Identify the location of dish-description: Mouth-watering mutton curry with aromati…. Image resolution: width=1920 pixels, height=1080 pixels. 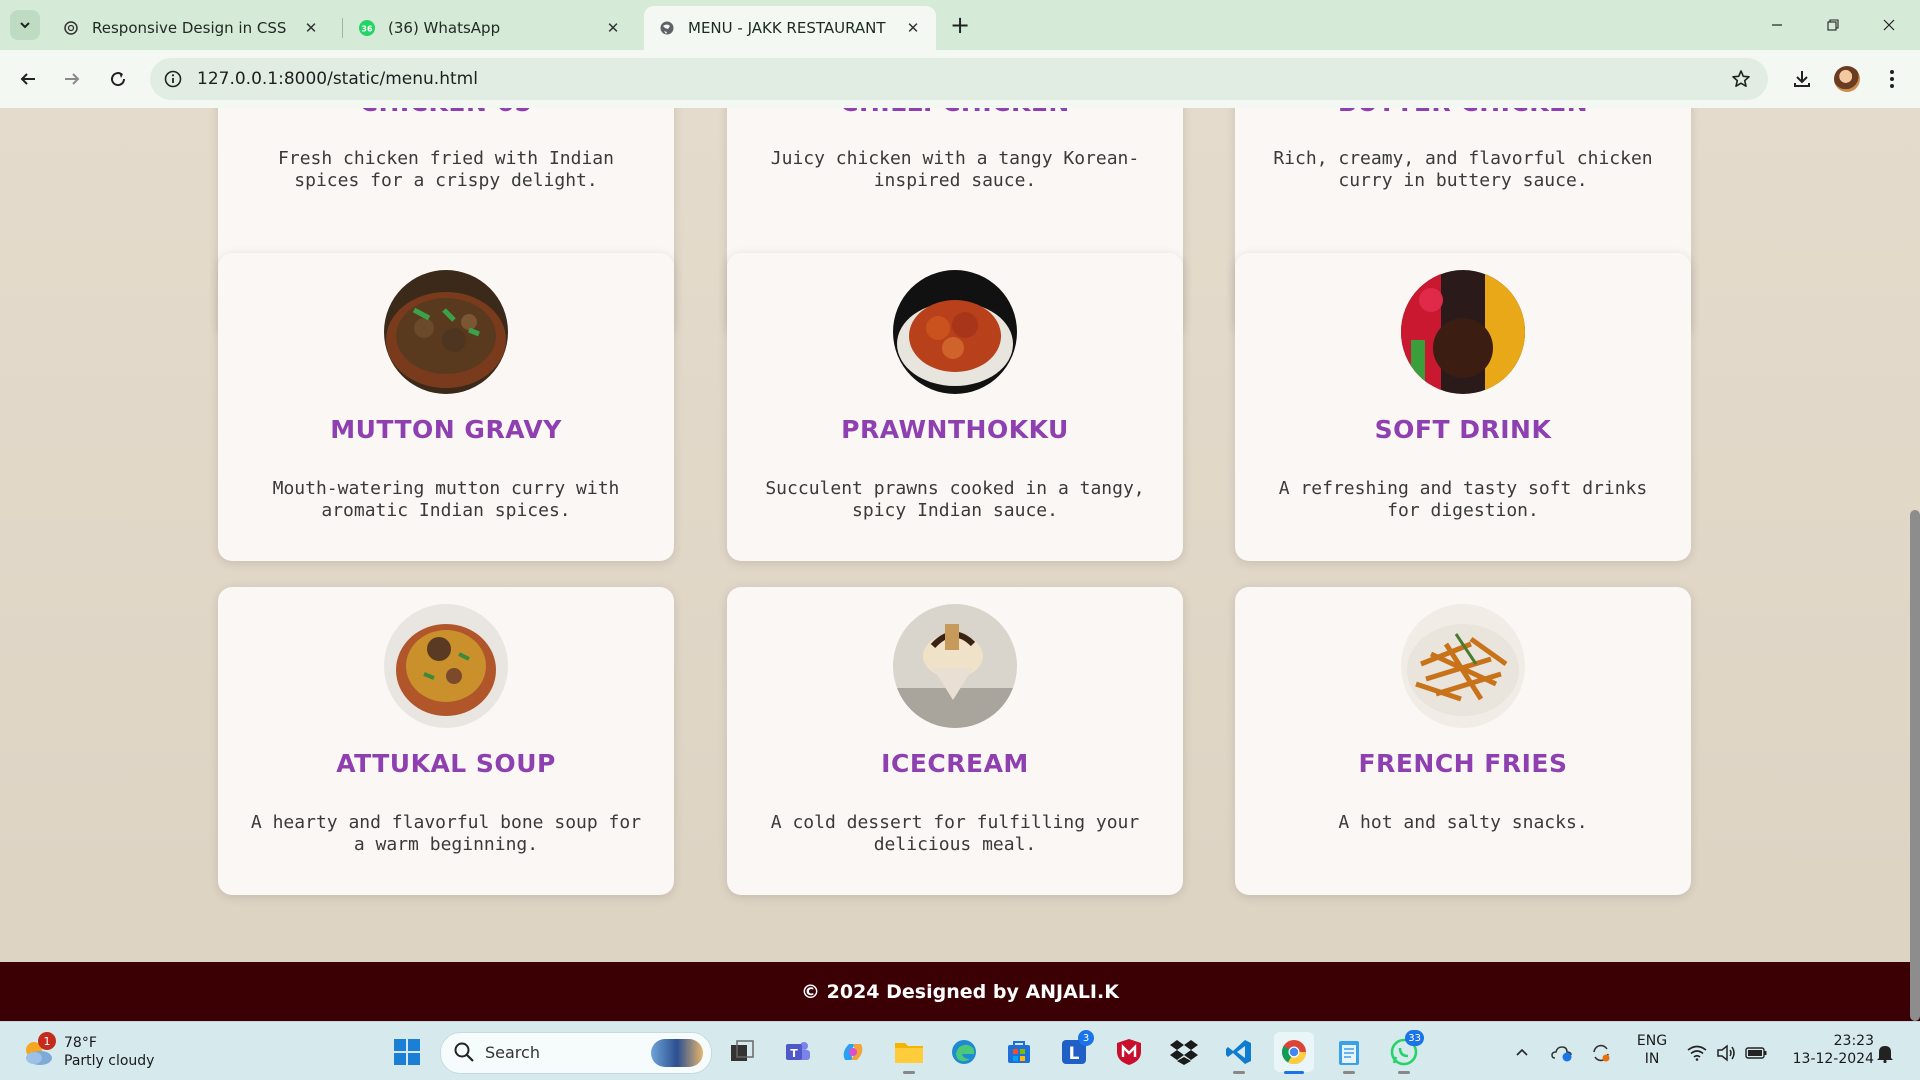
(446, 499).